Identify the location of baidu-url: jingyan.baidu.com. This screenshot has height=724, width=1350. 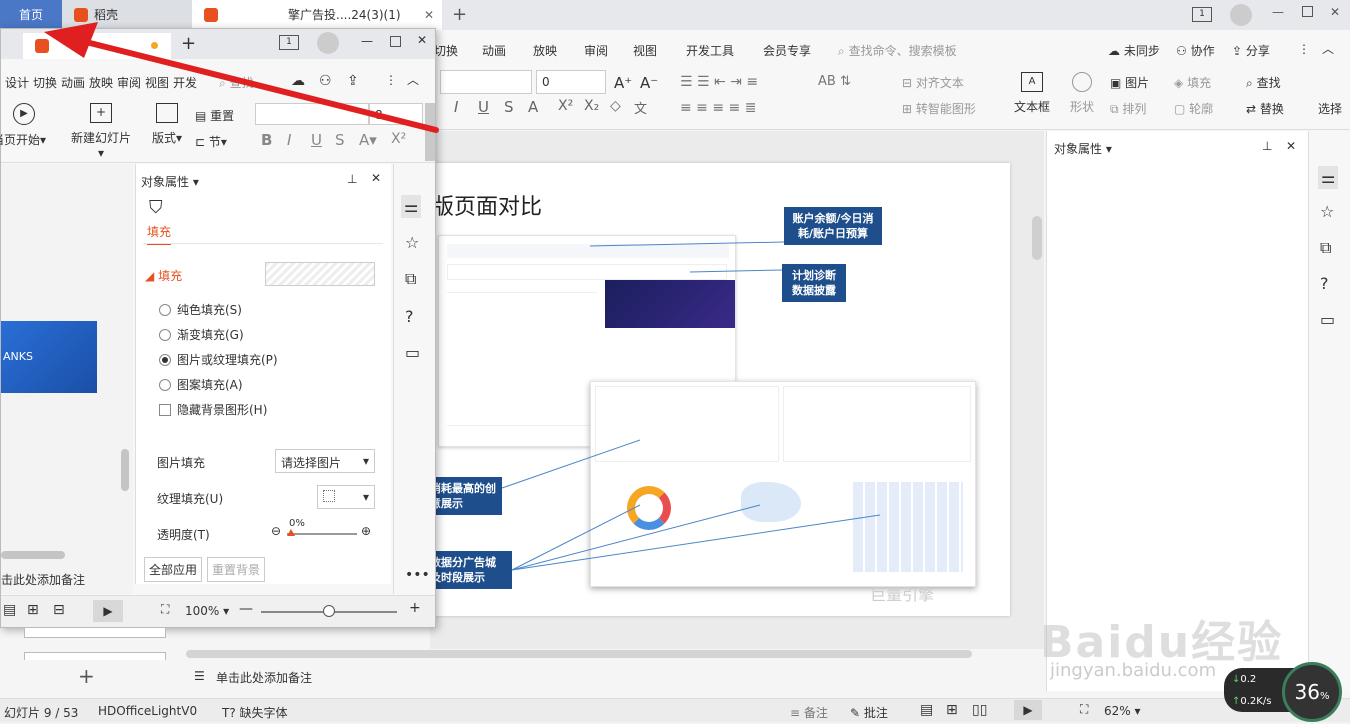
(1133, 670).